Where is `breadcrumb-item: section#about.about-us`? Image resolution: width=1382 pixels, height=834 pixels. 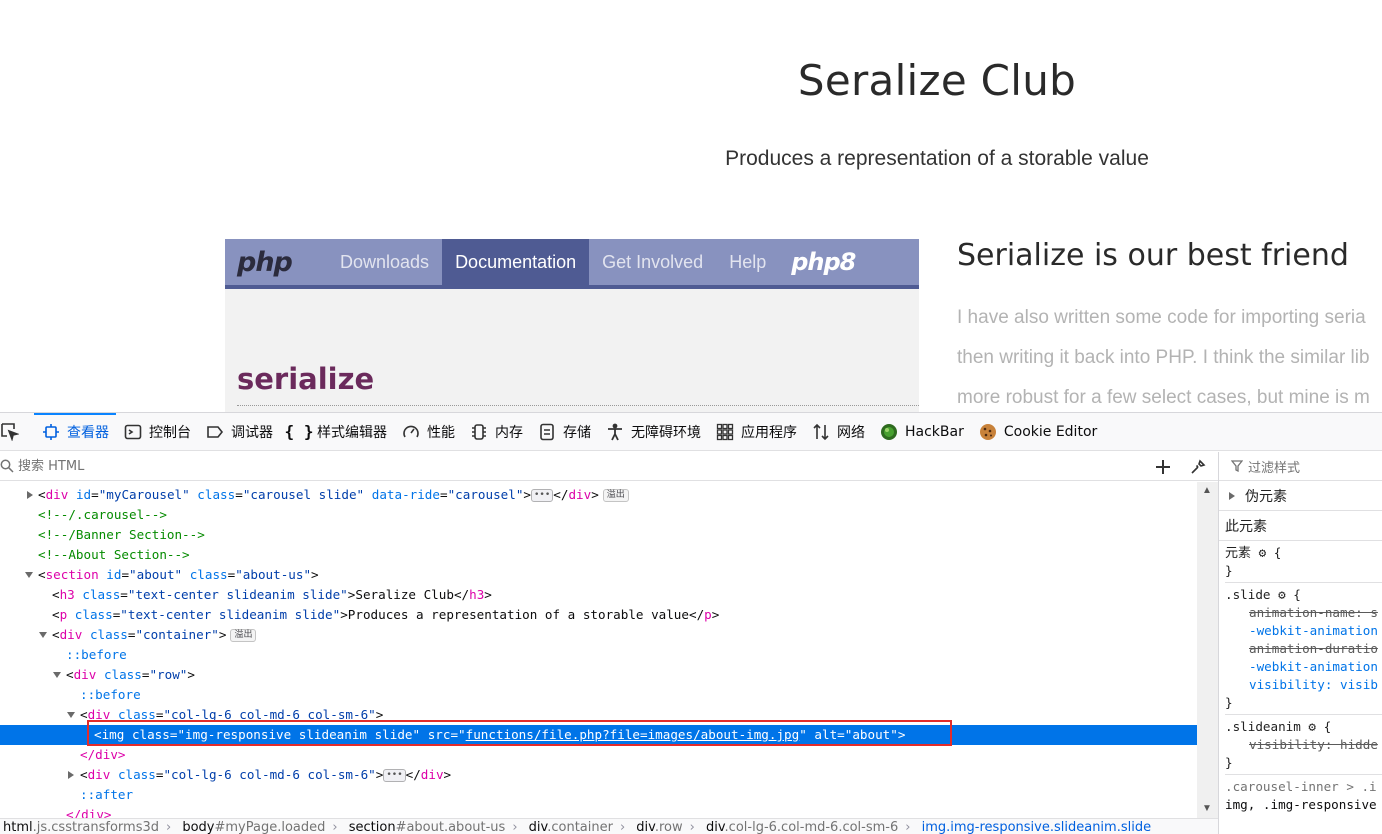 breadcrumb-item: section#about.about-us is located at coordinates (427, 826).